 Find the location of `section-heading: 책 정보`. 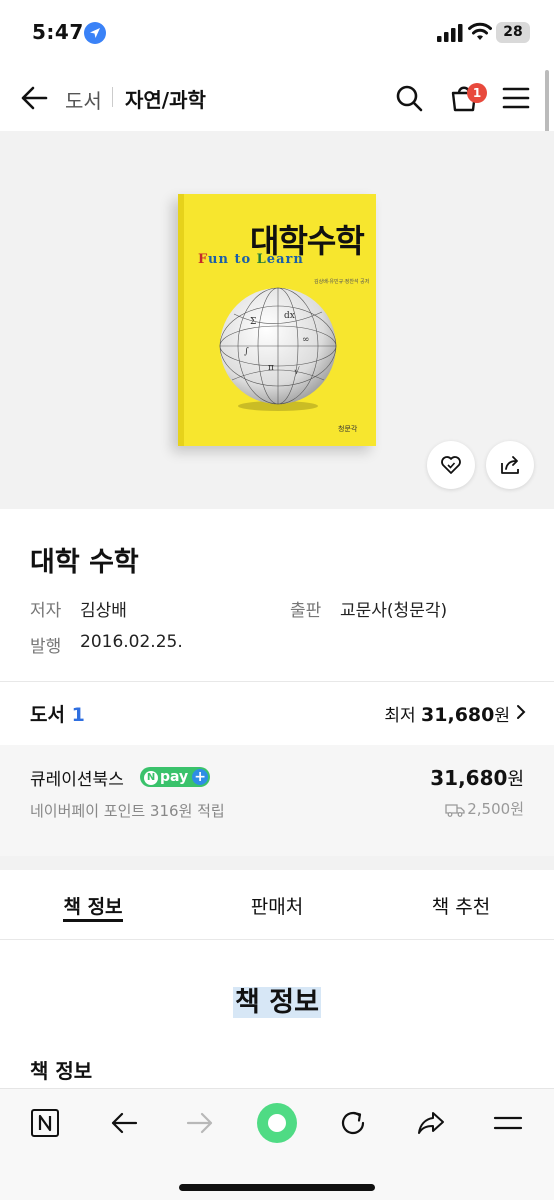

section-heading: 책 정보 is located at coordinates (277, 1002).